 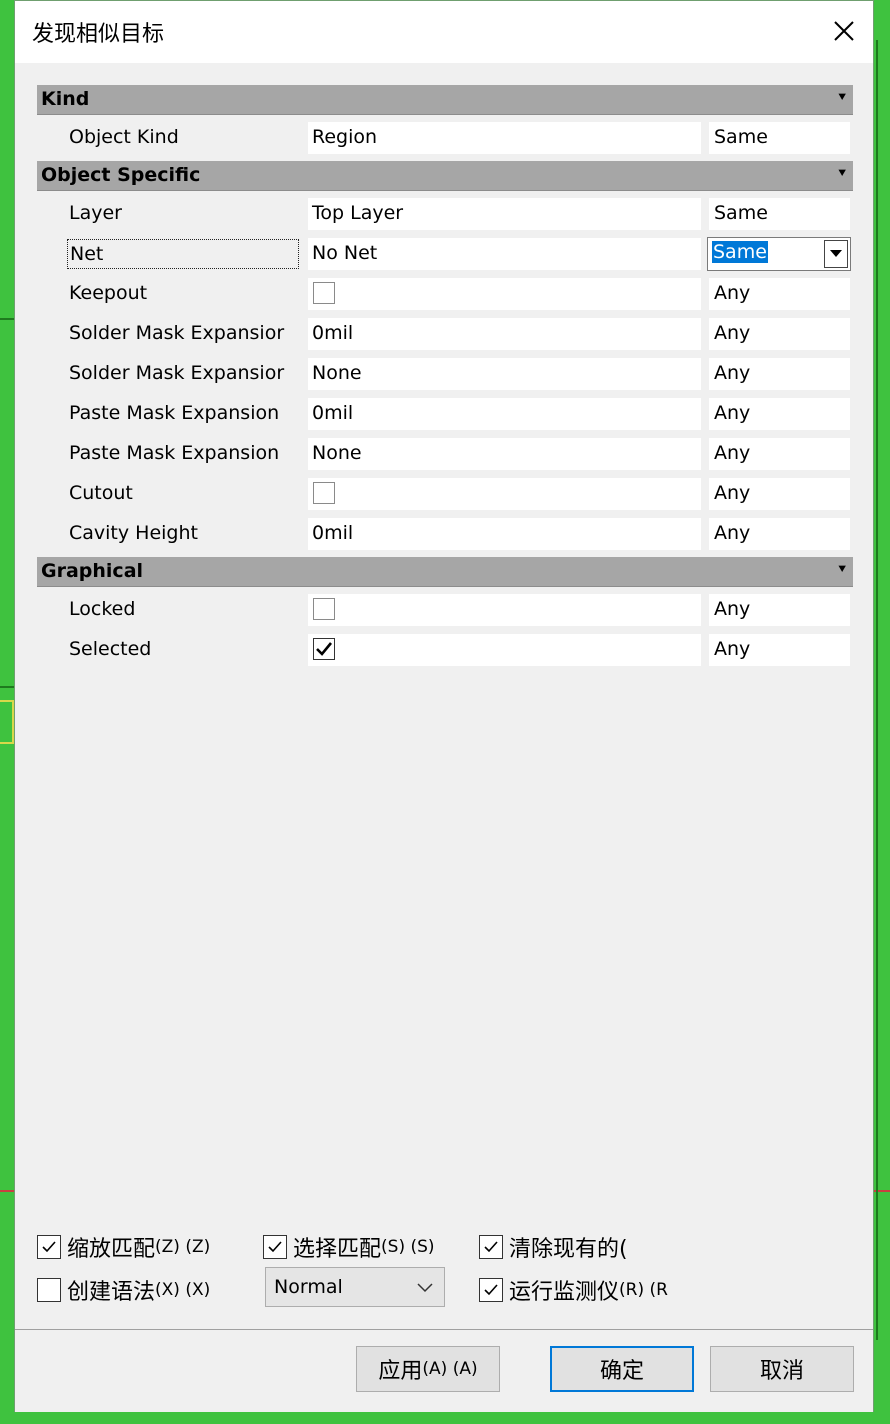 I want to click on button-label: 应用, so click(x=400, y=1371).